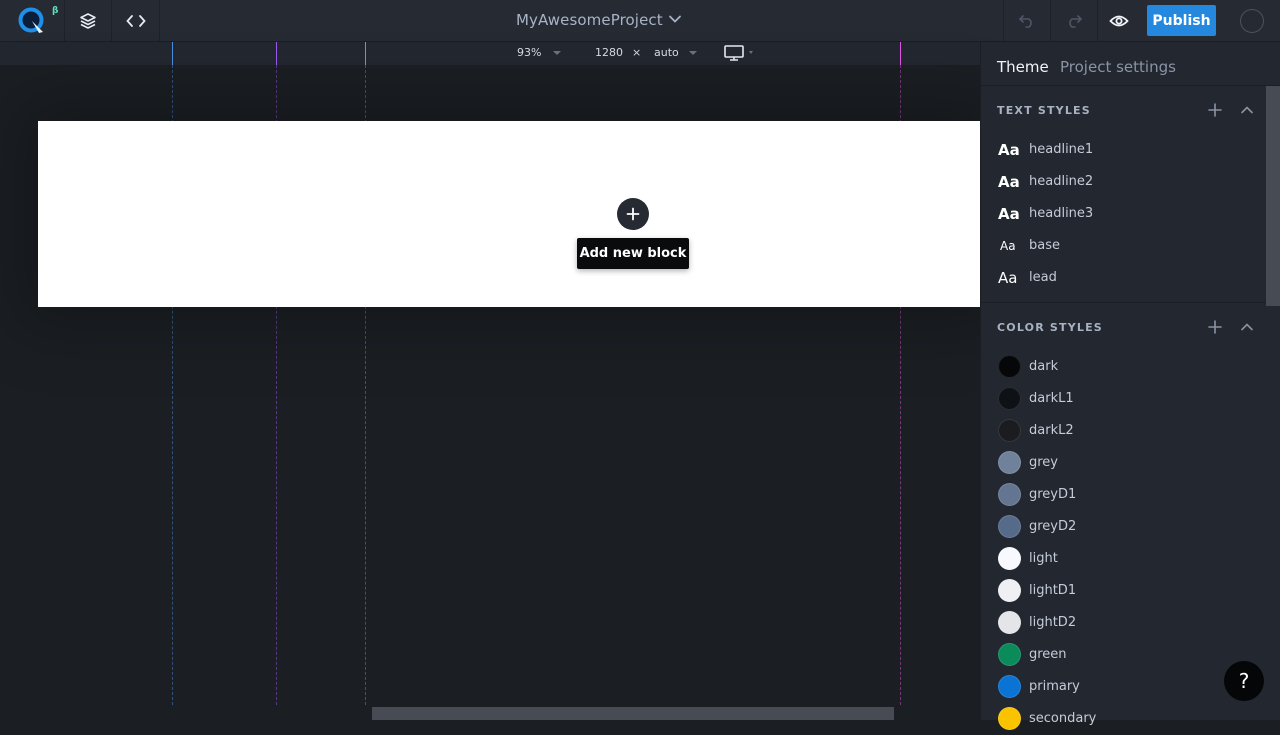 The image size is (1280, 735). Describe the element at coordinates (1124, 182) in the screenshot. I see `text-style-item: Aa headline2` at that location.